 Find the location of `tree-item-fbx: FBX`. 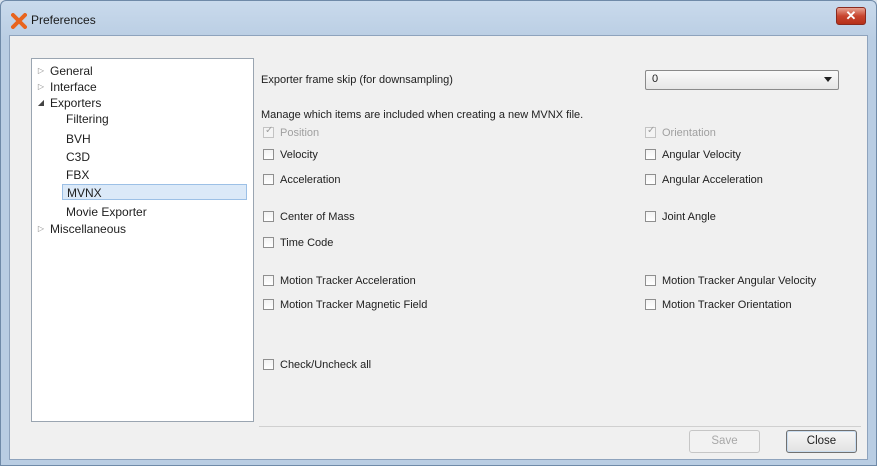

tree-item-fbx: FBX is located at coordinates (77, 175).